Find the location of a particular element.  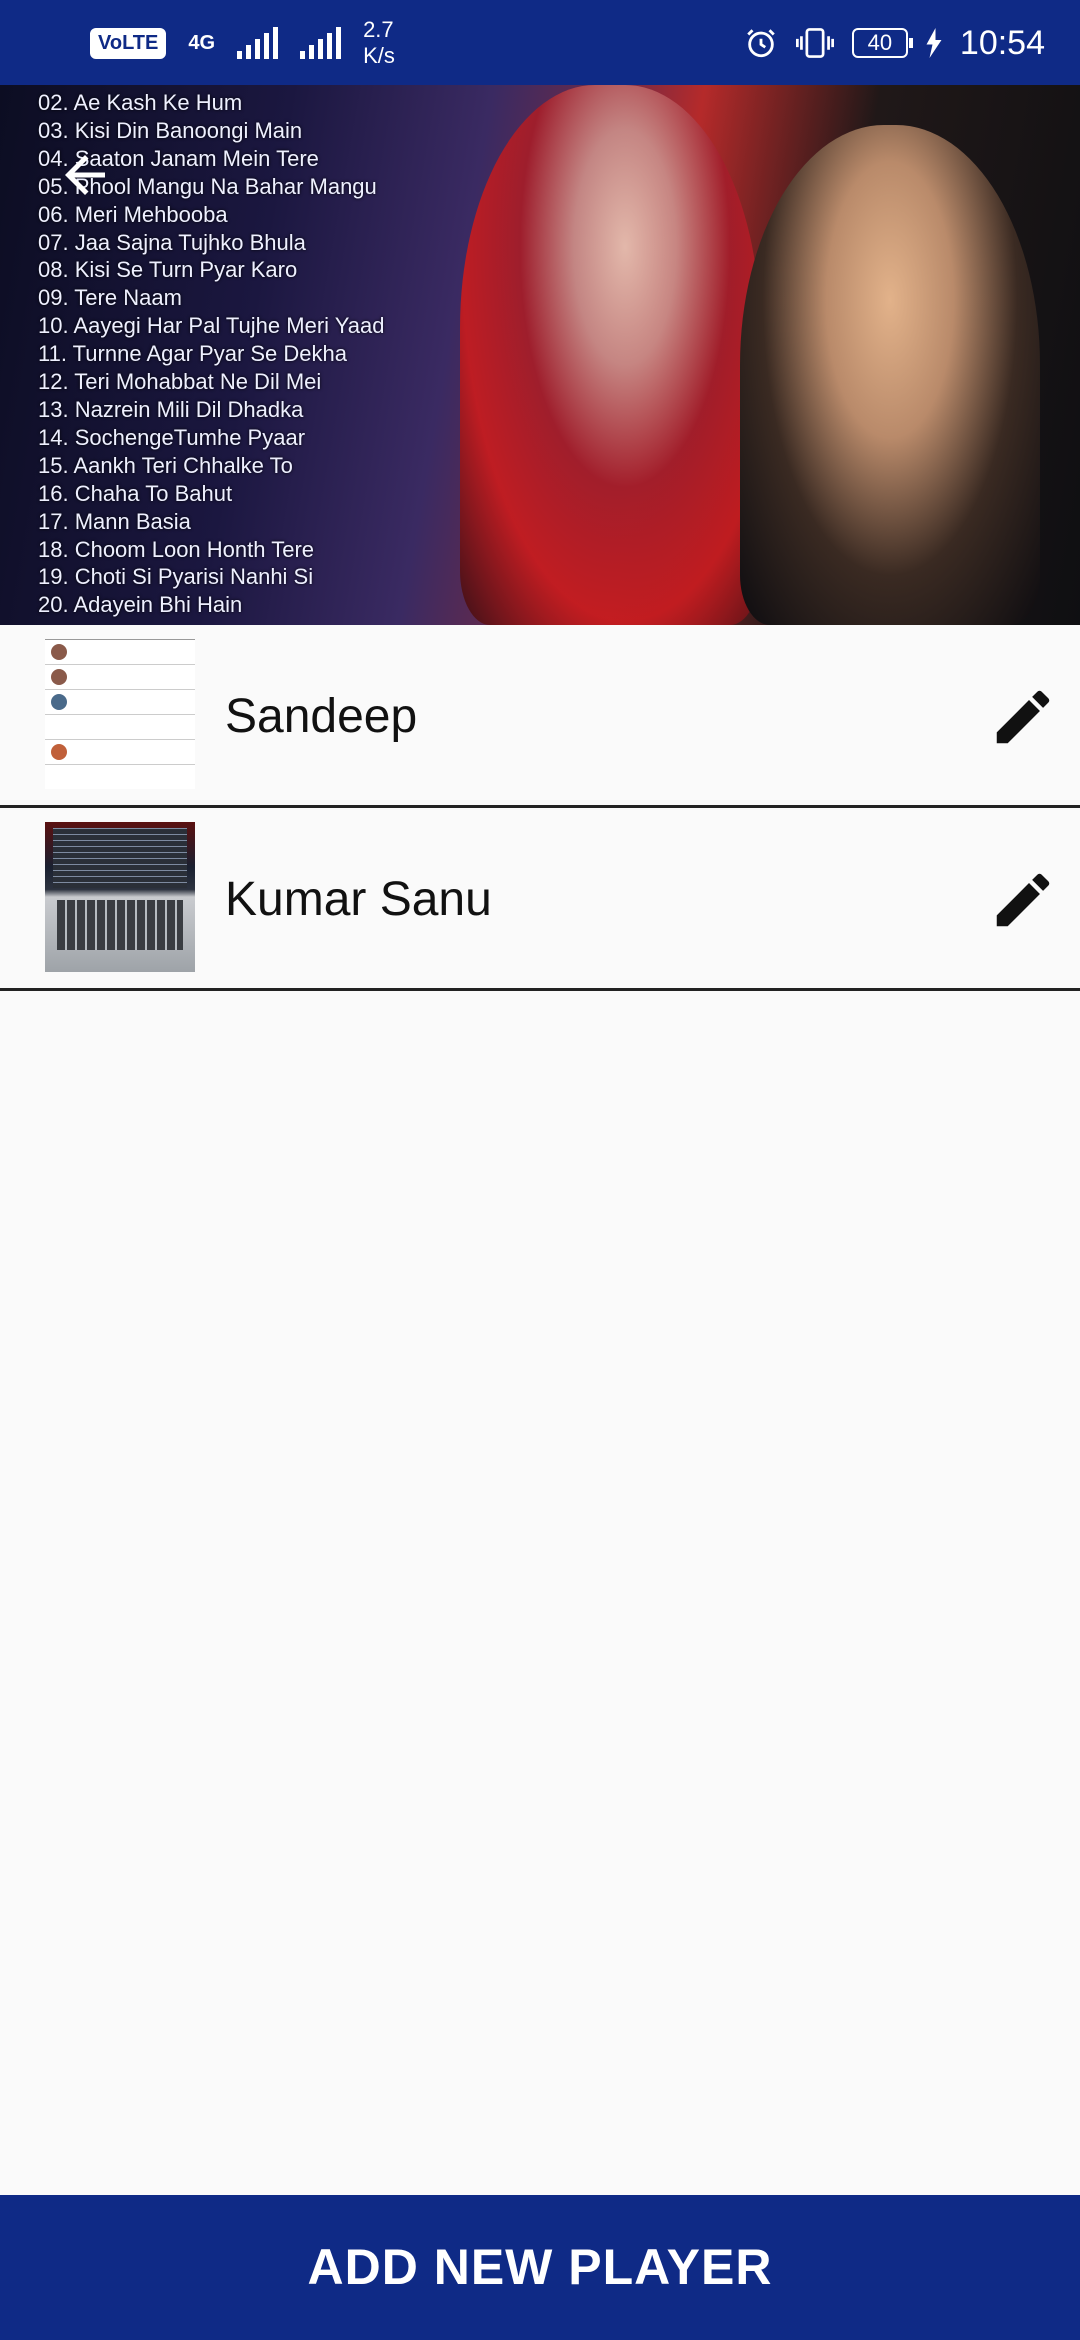

singer-photo-male is located at coordinates (890, 375).